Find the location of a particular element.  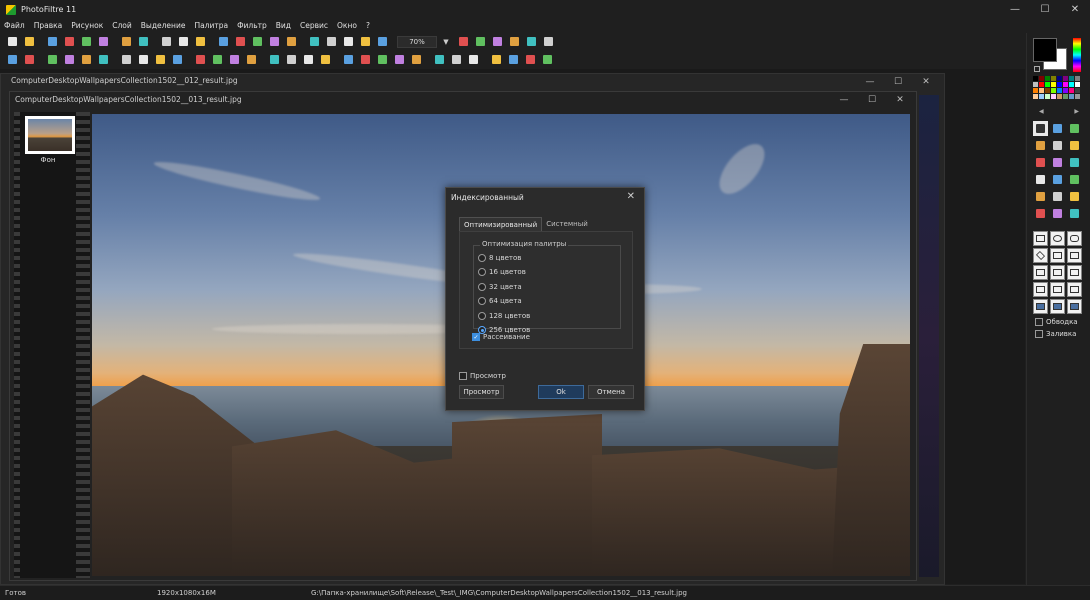

ok-button: Ok is located at coordinates (561, 392).